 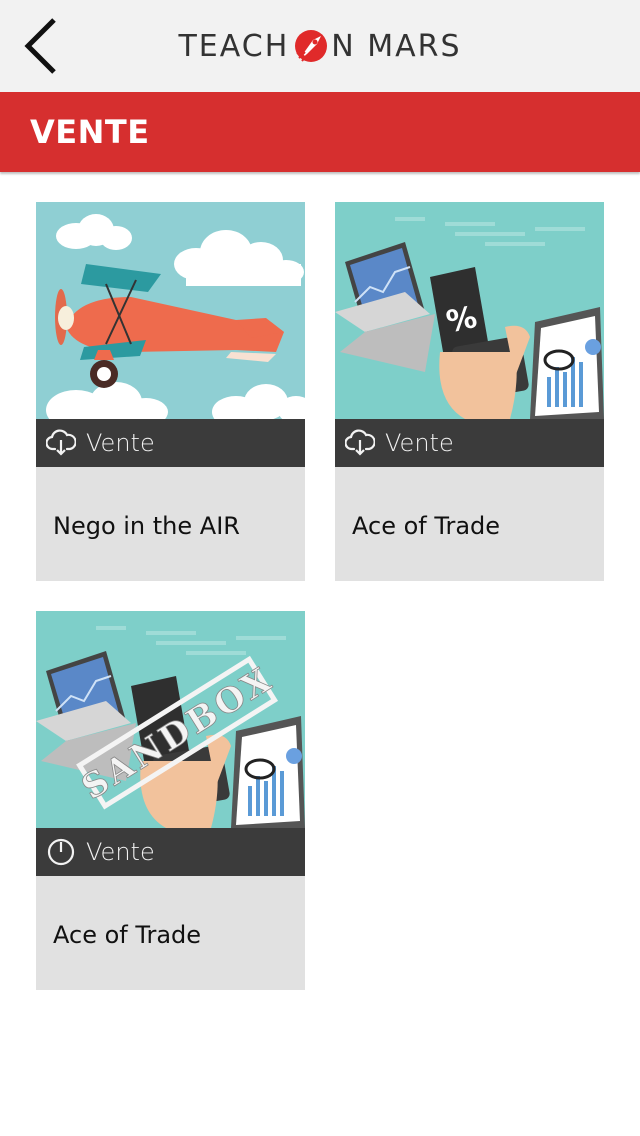 I want to click on trade-illustration: %, so click(x=469, y=310).